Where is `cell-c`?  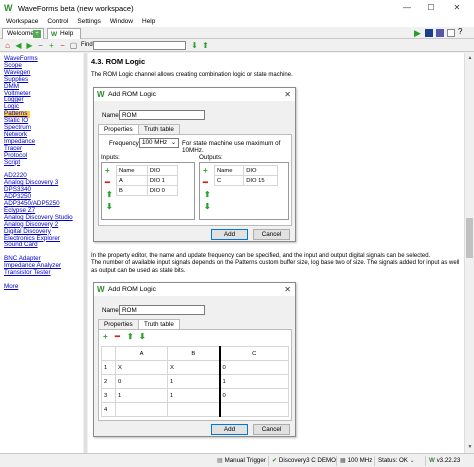
cell-c is located at coordinates (254, 409).